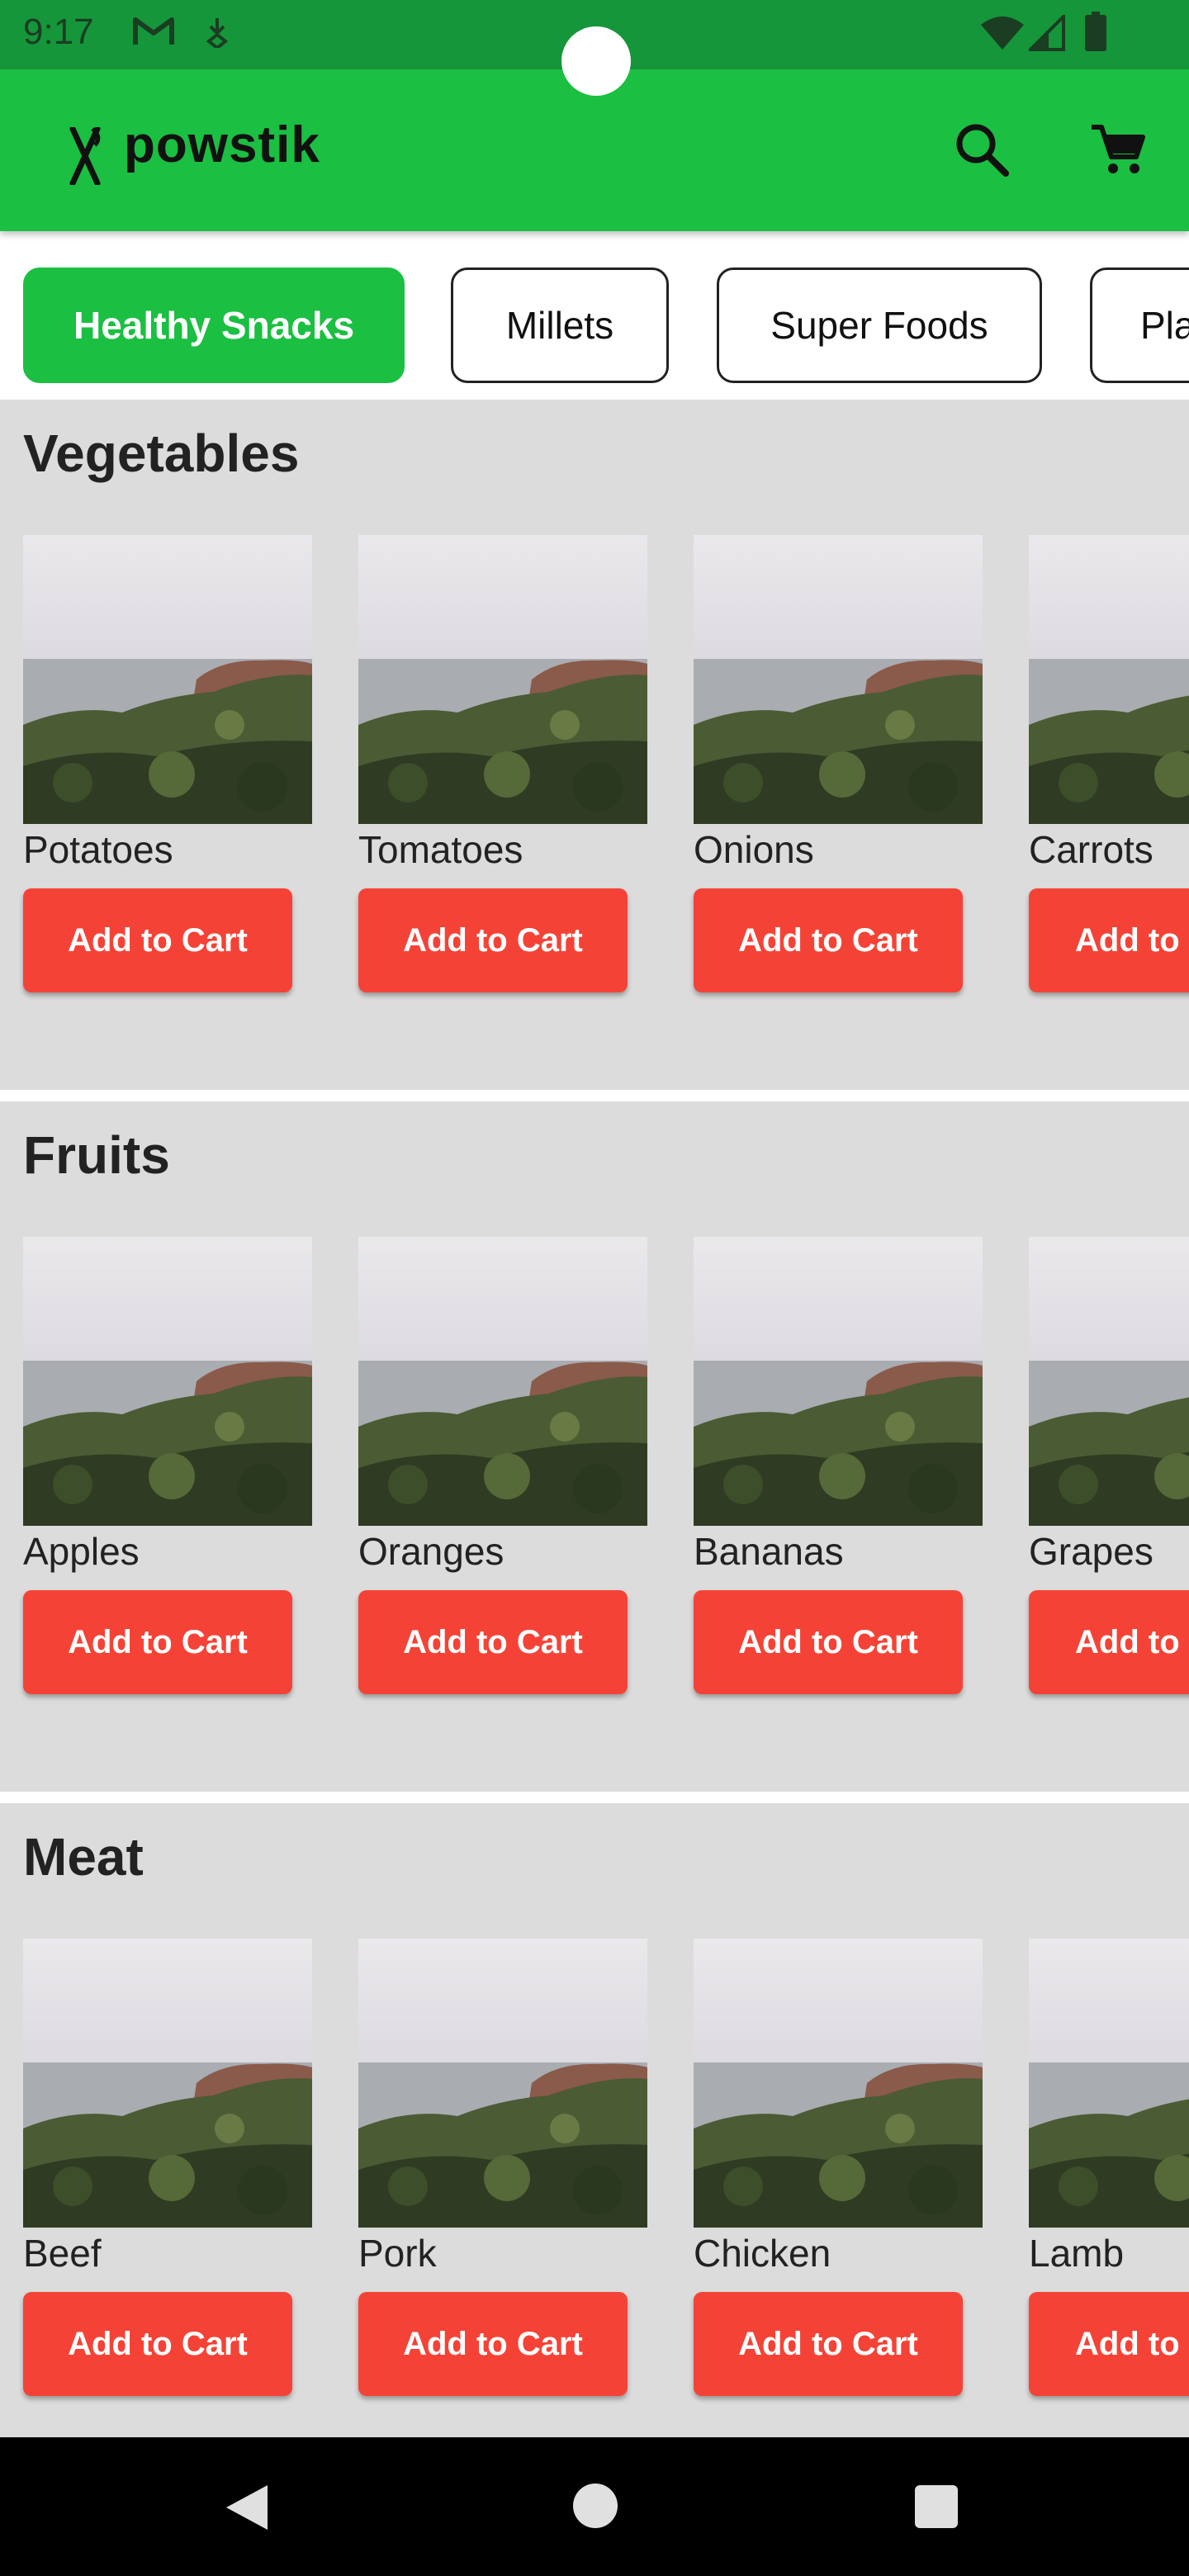 The height and width of the screenshot is (2576, 1189). What do you see at coordinates (1095, 31) in the screenshot?
I see `battery-icon` at bounding box center [1095, 31].